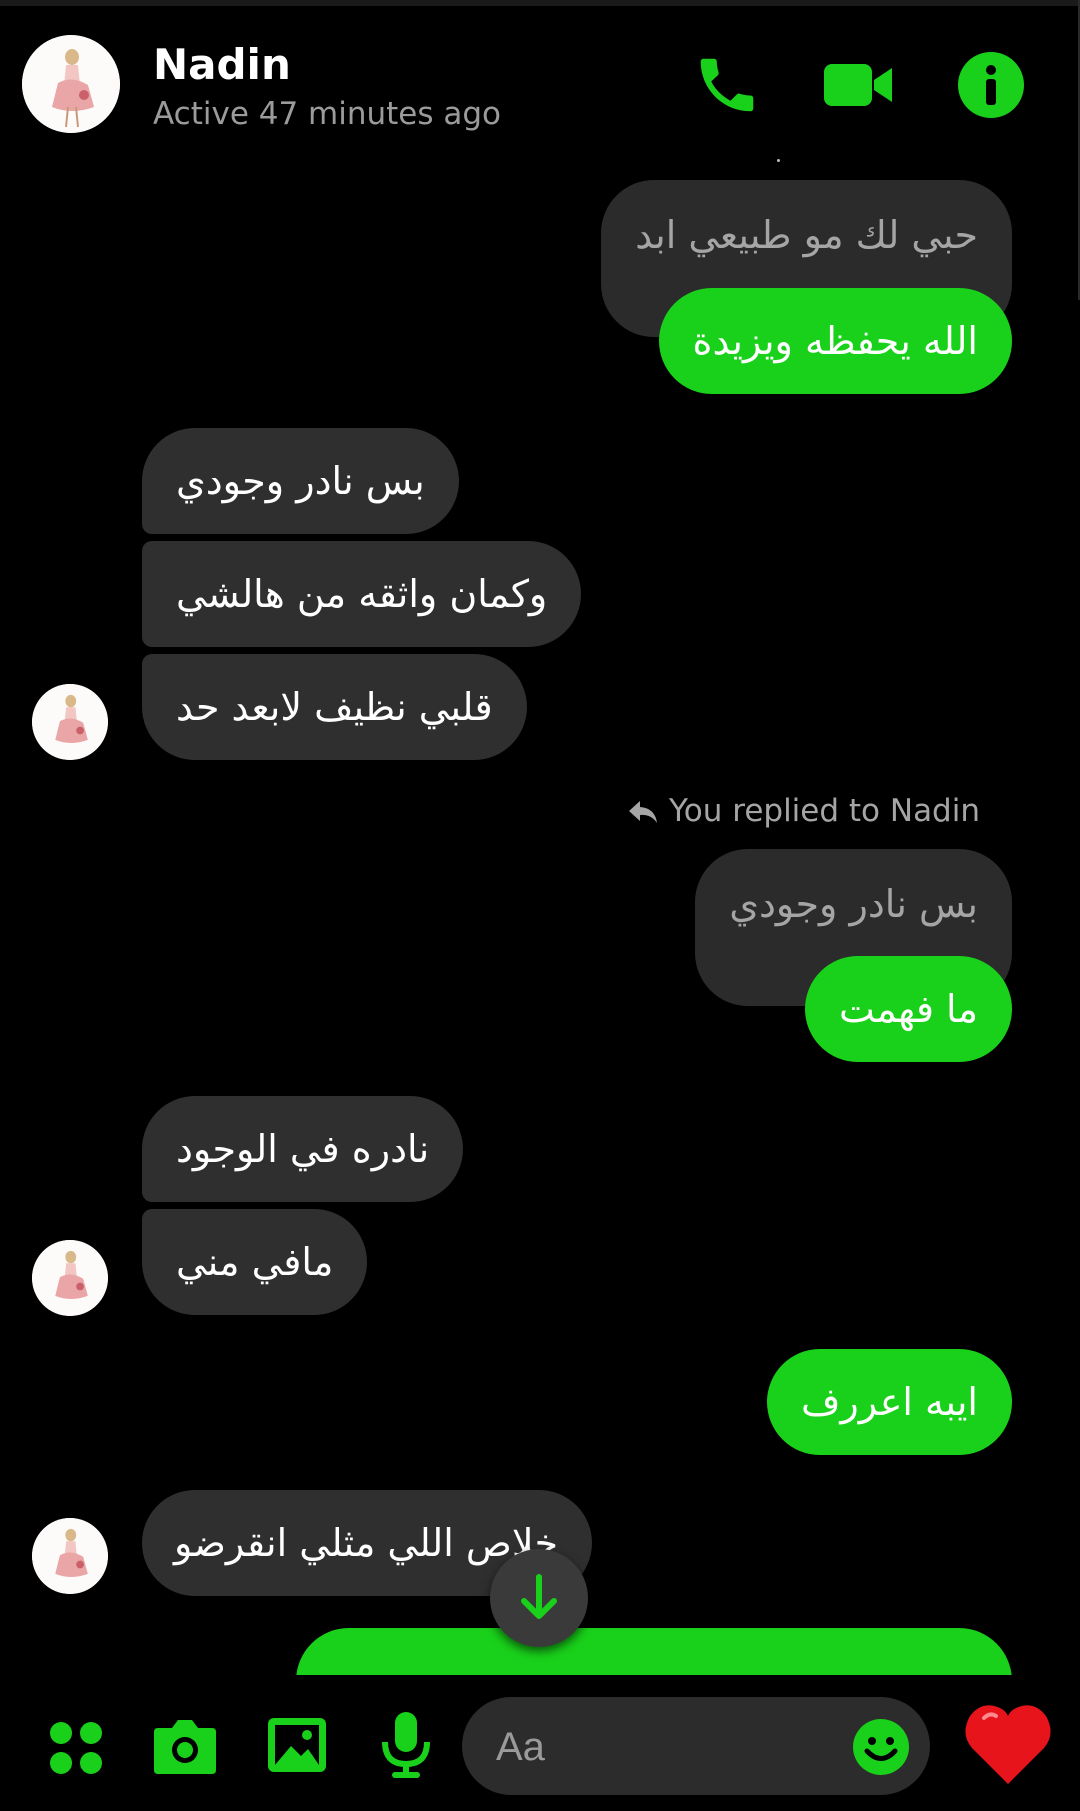 This screenshot has width=1080, height=1811. What do you see at coordinates (727, 85) in the screenshot?
I see `phone-icon` at bounding box center [727, 85].